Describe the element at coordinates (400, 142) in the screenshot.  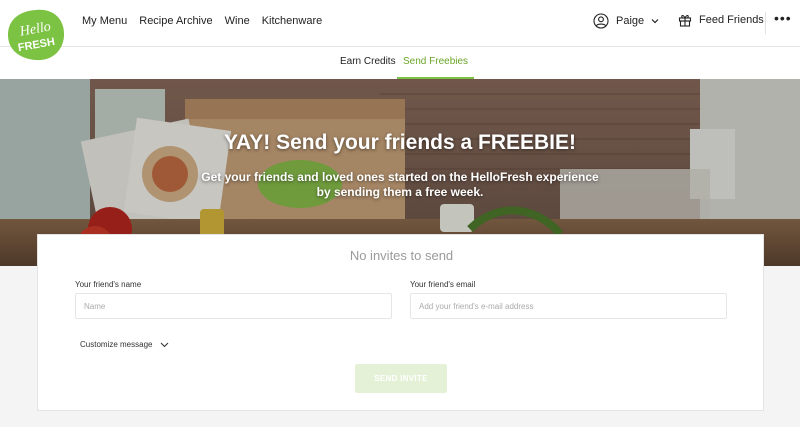
I see `hero-title: YAY! Send your friends a FREEBIE!` at that location.